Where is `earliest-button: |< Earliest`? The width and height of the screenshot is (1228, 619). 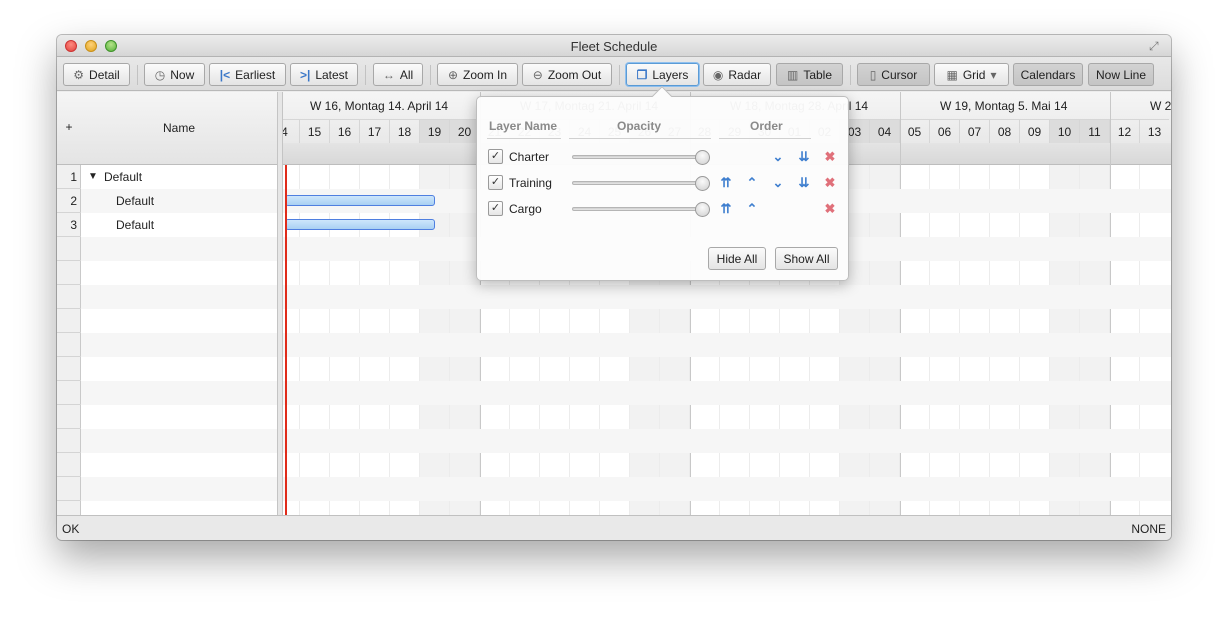 earliest-button: |< Earliest is located at coordinates (247, 74).